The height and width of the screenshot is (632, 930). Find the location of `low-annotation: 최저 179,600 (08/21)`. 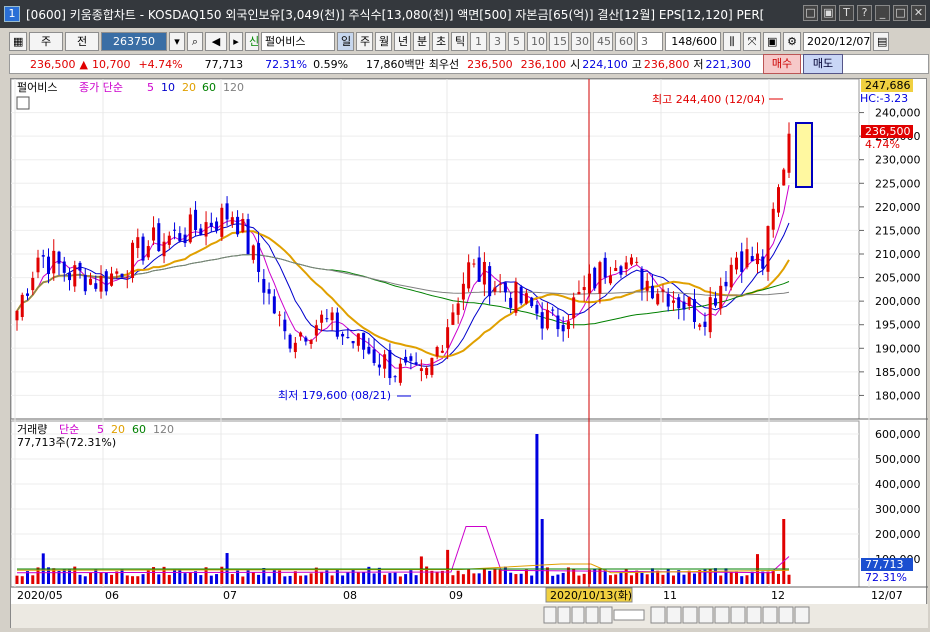

low-annotation: 최저 179,600 (08/21) is located at coordinates (334, 395).